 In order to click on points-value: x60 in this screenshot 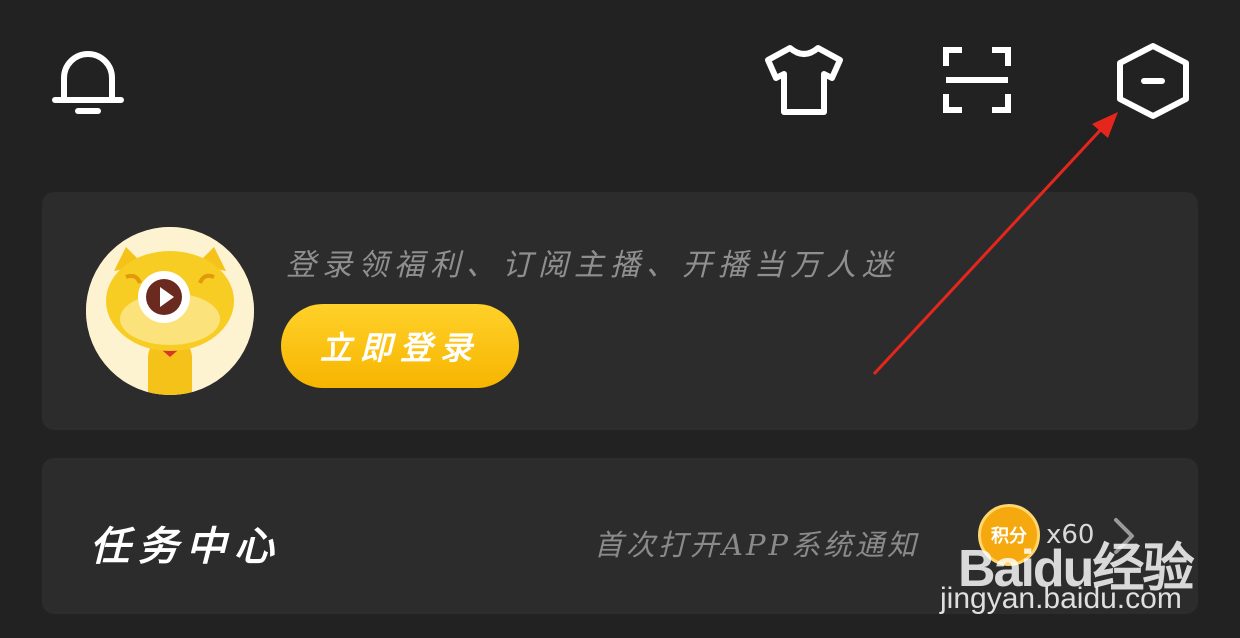, I will do `click(1070, 535)`.